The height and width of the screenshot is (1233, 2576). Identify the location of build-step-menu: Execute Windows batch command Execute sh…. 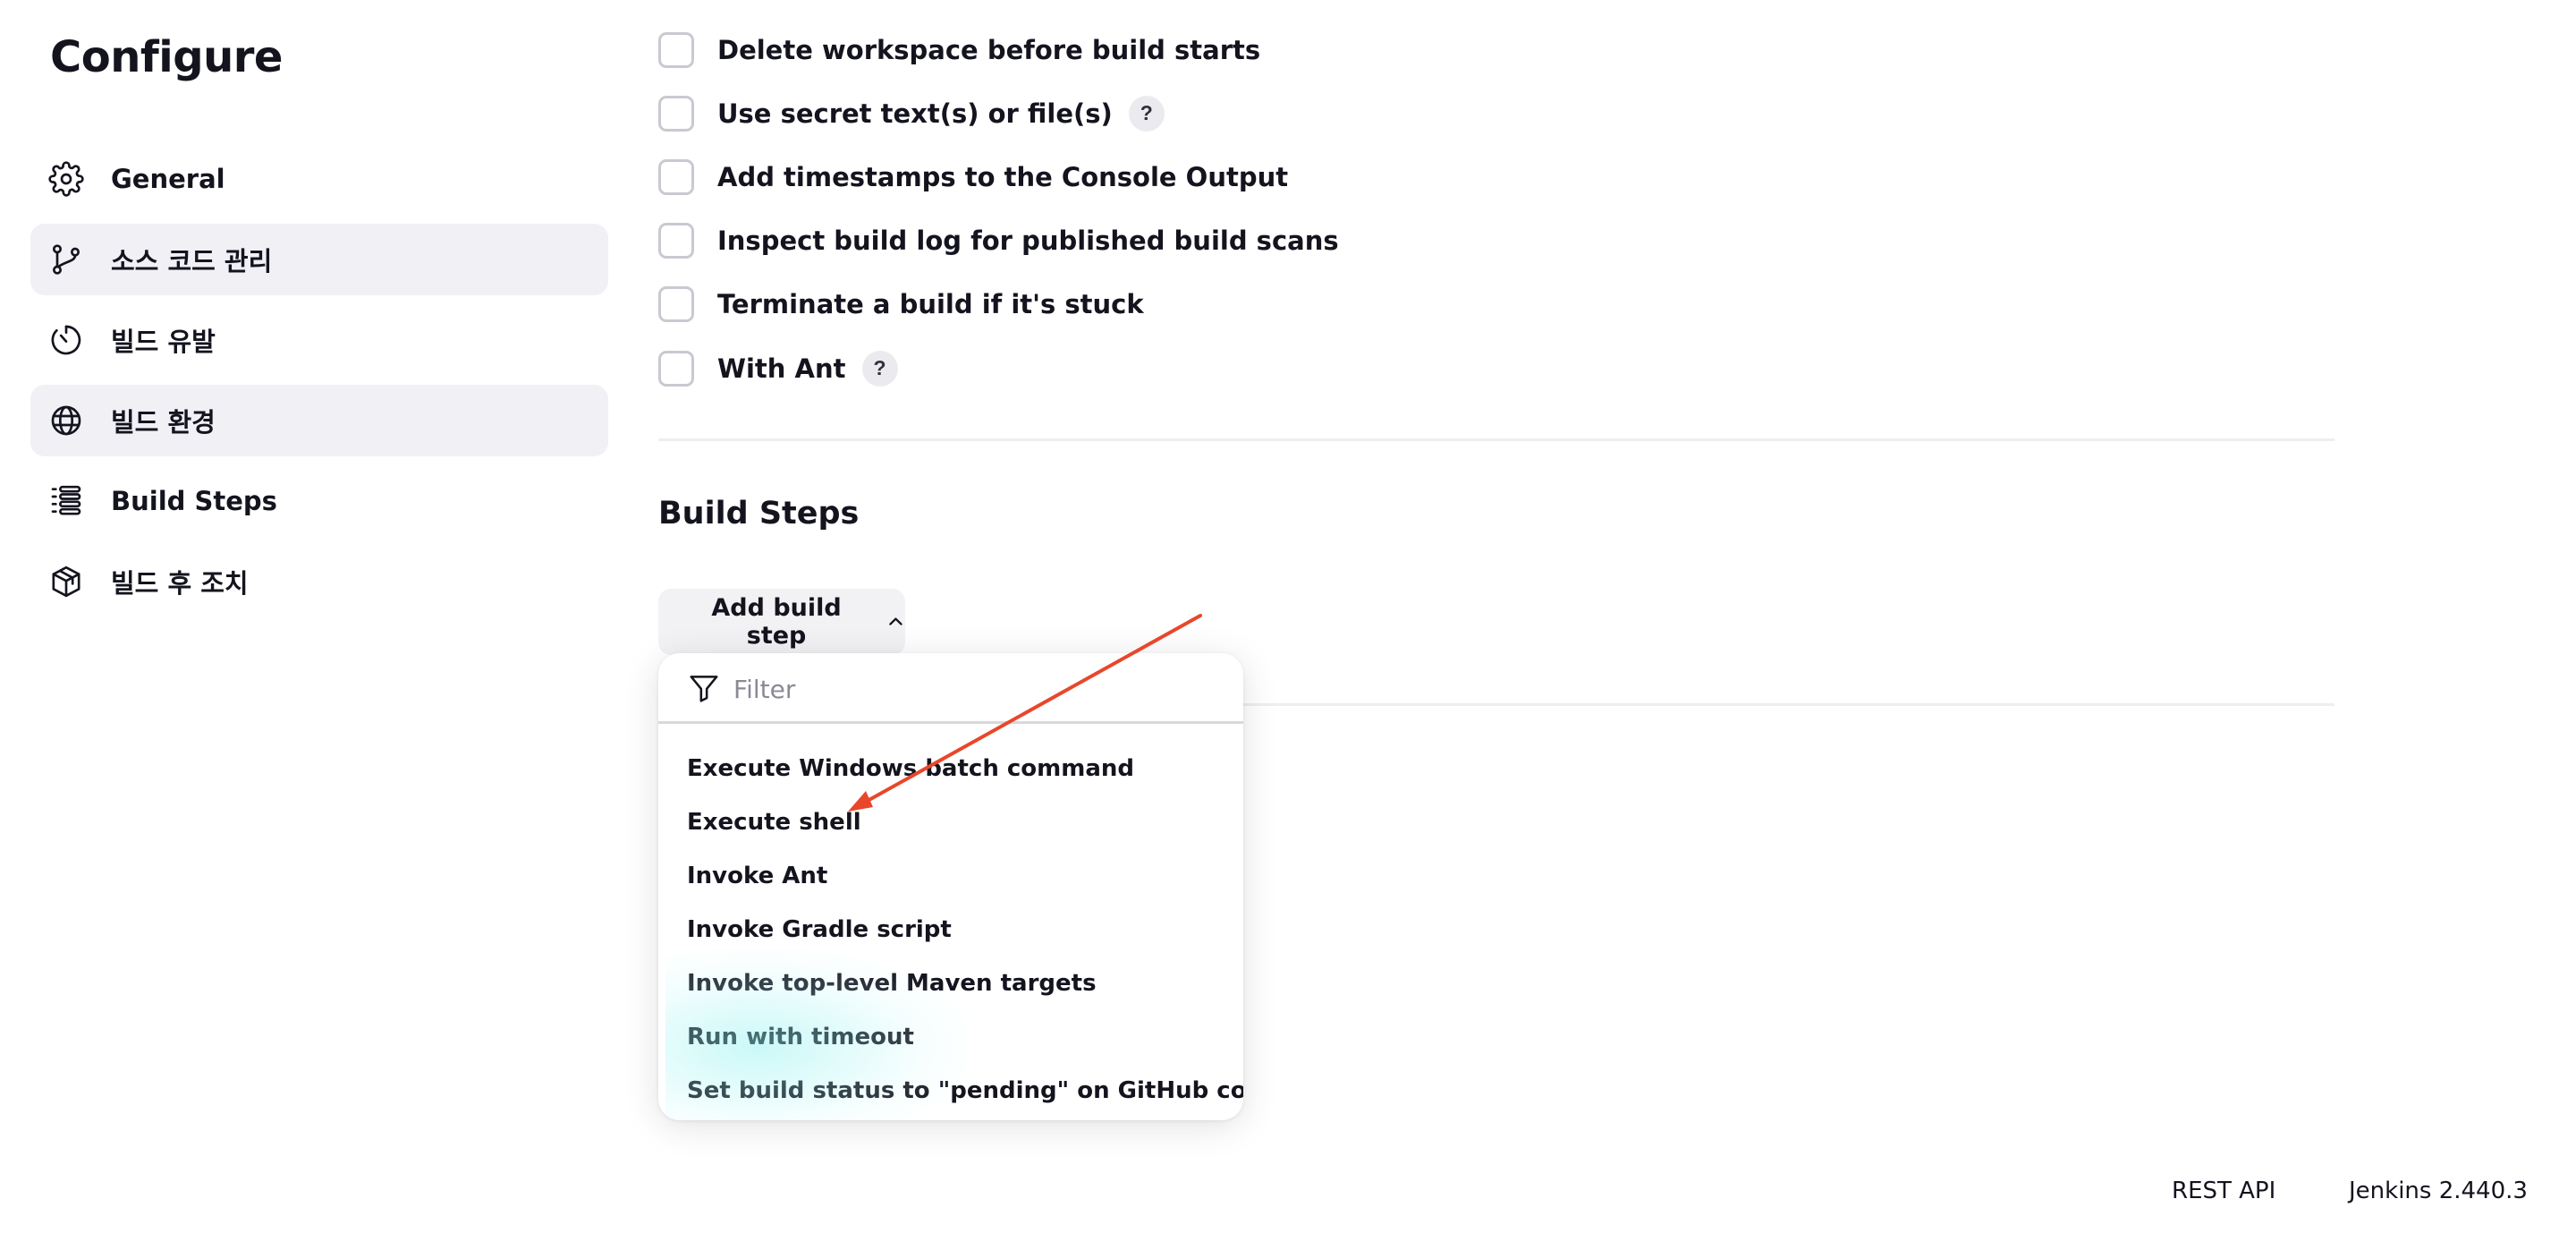
(950, 921).